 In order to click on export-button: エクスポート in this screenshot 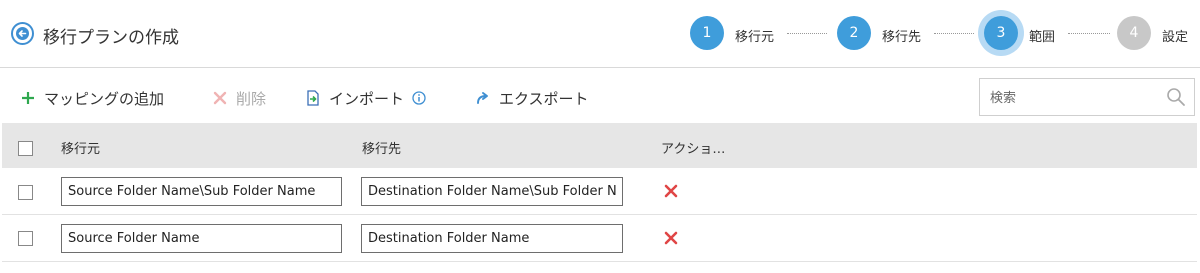, I will do `click(532, 98)`.